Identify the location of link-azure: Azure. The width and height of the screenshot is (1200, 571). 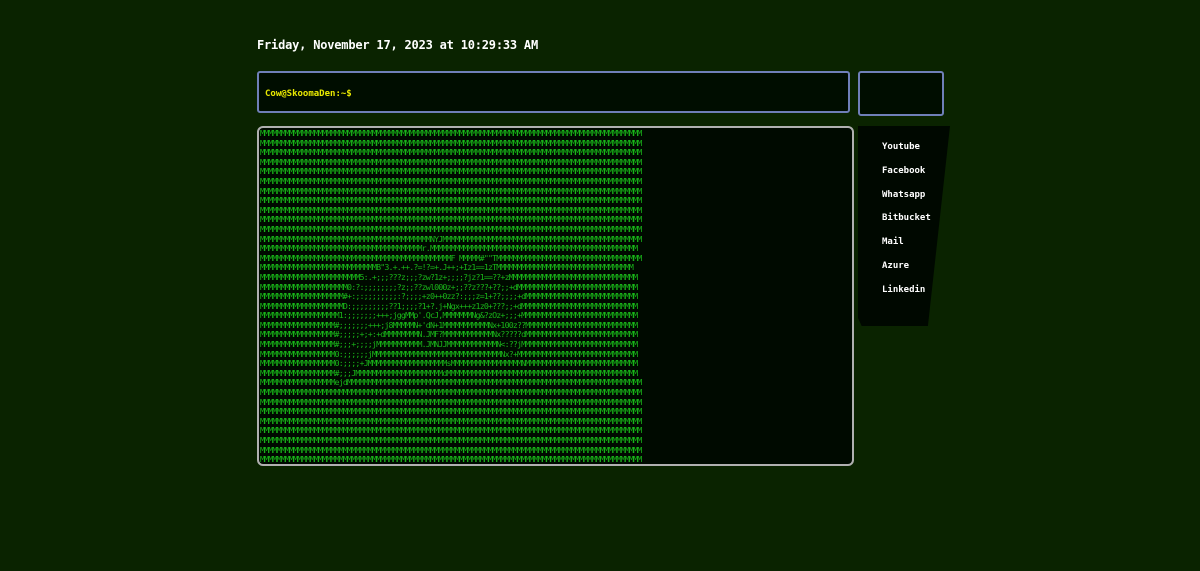
(906, 273).